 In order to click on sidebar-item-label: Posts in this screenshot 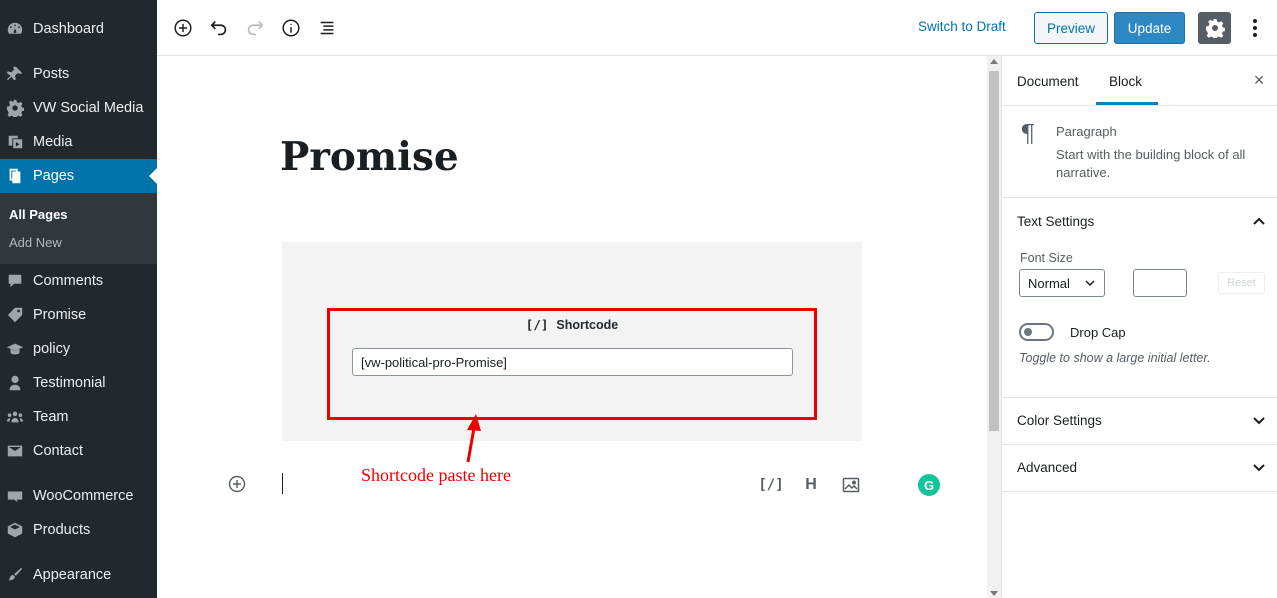, I will do `click(51, 74)`.